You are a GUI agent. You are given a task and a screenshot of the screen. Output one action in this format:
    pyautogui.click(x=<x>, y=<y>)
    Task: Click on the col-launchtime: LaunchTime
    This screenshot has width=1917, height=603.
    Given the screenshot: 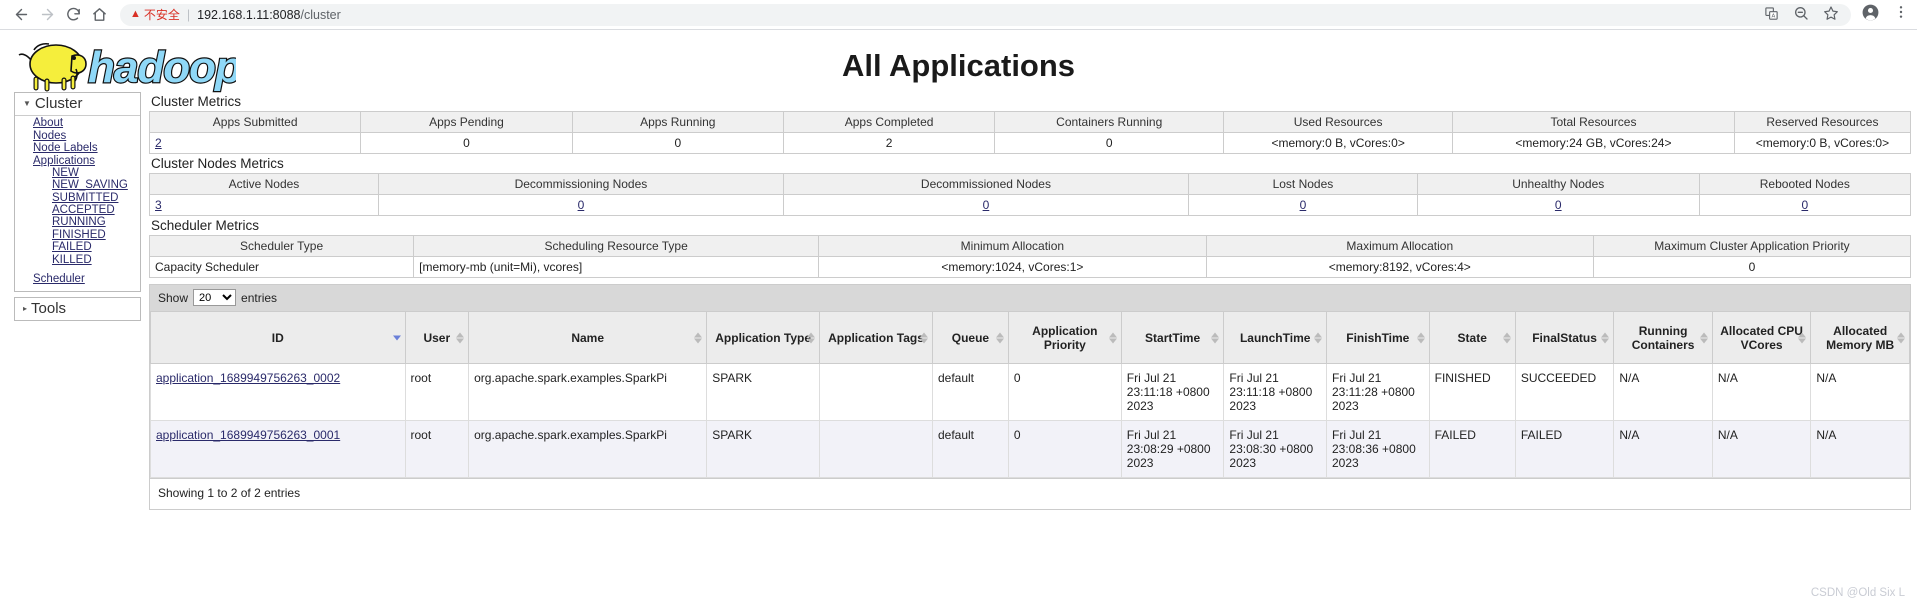 What is the action you would take?
    pyautogui.click(x=1275, y=337)
    